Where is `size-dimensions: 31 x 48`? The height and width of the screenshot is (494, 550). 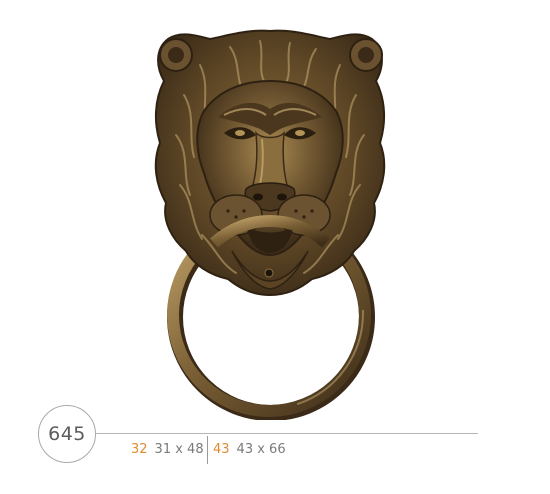 size-dimensions: 31 x 48 is located at coordinates (179, 449).